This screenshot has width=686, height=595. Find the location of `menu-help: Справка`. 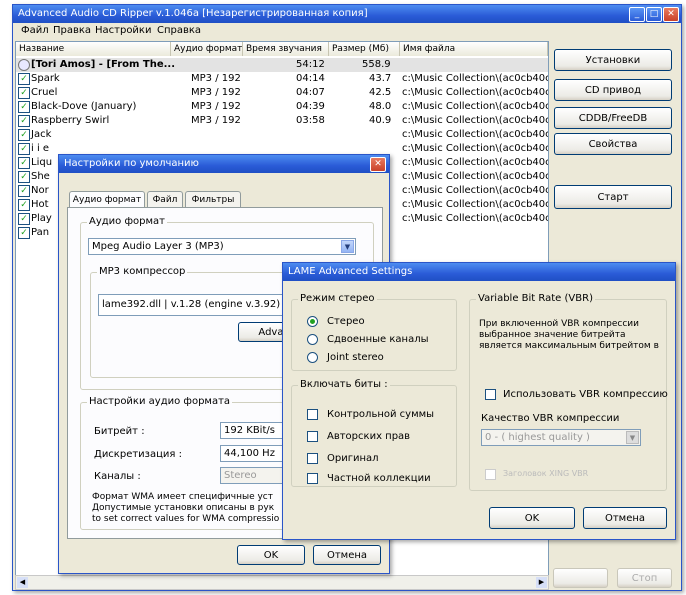

menu-help: Справка is located at coordinates (179, 30).